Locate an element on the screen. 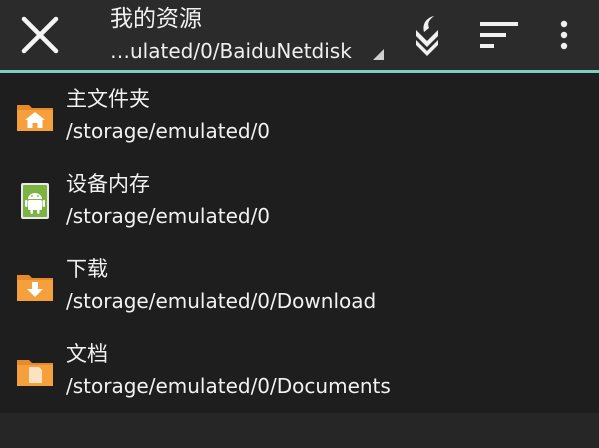 This screenshot has height=448, width=599. location-name: 文档 is located at coordinates (87, 354).